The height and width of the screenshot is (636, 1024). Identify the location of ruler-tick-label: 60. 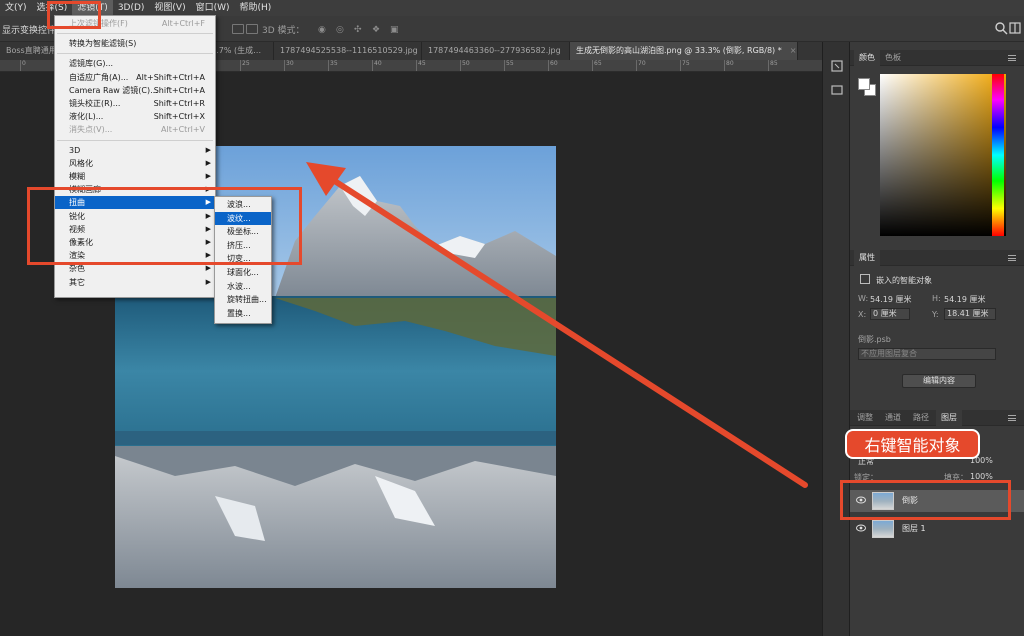
(554, 63).